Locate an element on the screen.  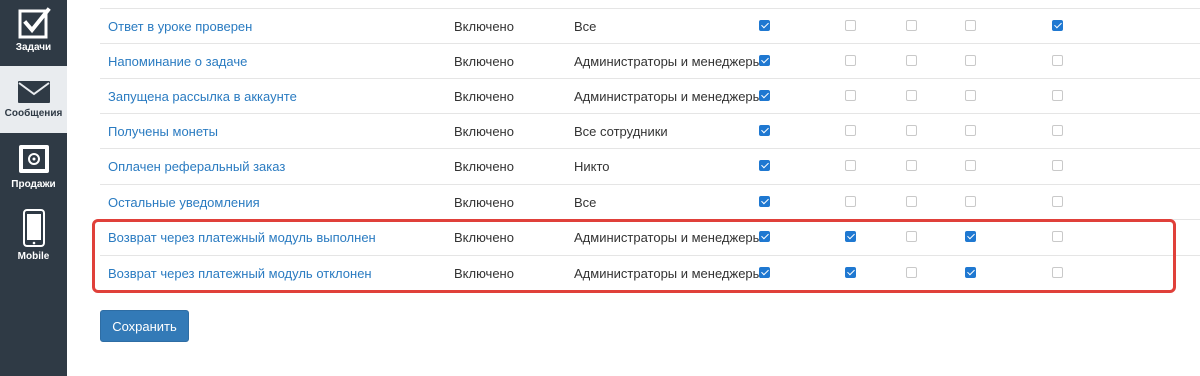
save-button: Сохранить is located at coordinates (144, 326).